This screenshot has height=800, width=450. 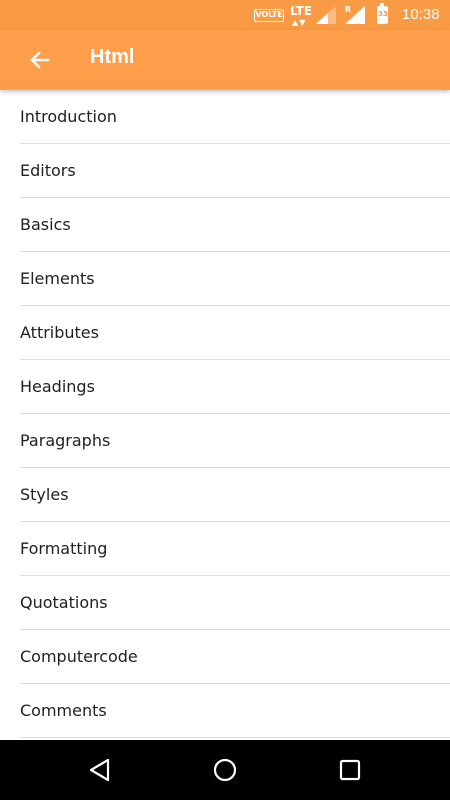 What do you see at coordinates (64, 548) in the screenshot?
I see `list-item-label: Formatting` at bounding box center [64, 548].